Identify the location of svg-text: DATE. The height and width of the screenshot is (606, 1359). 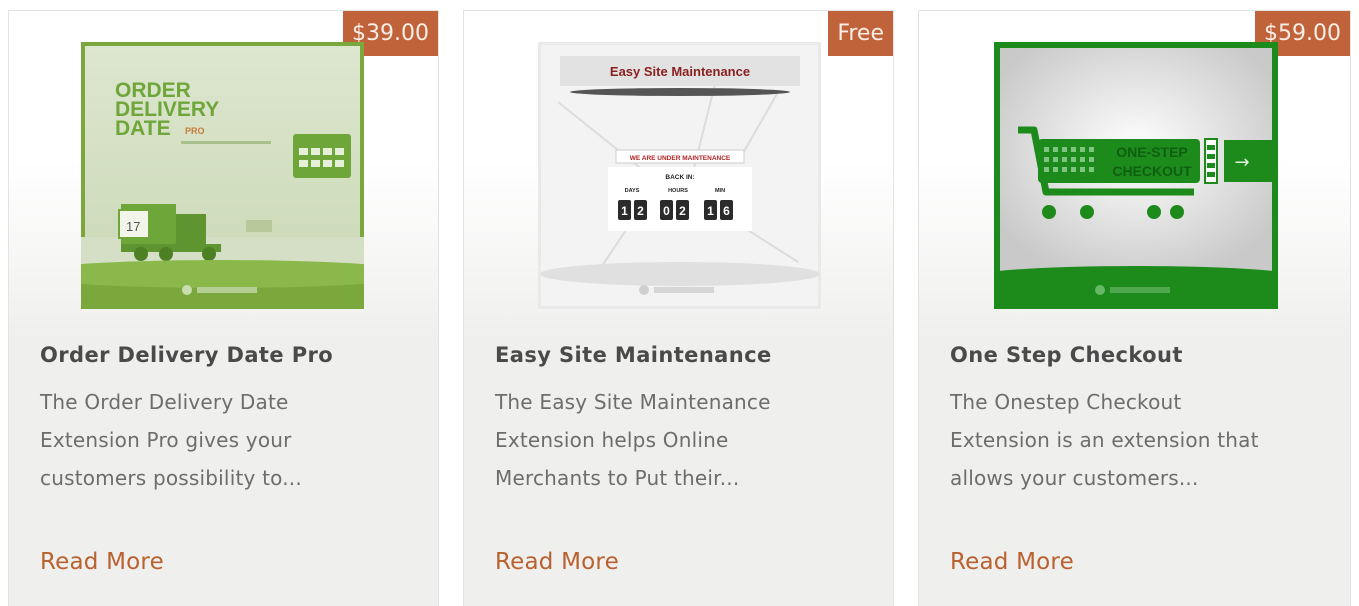
(143, 128).